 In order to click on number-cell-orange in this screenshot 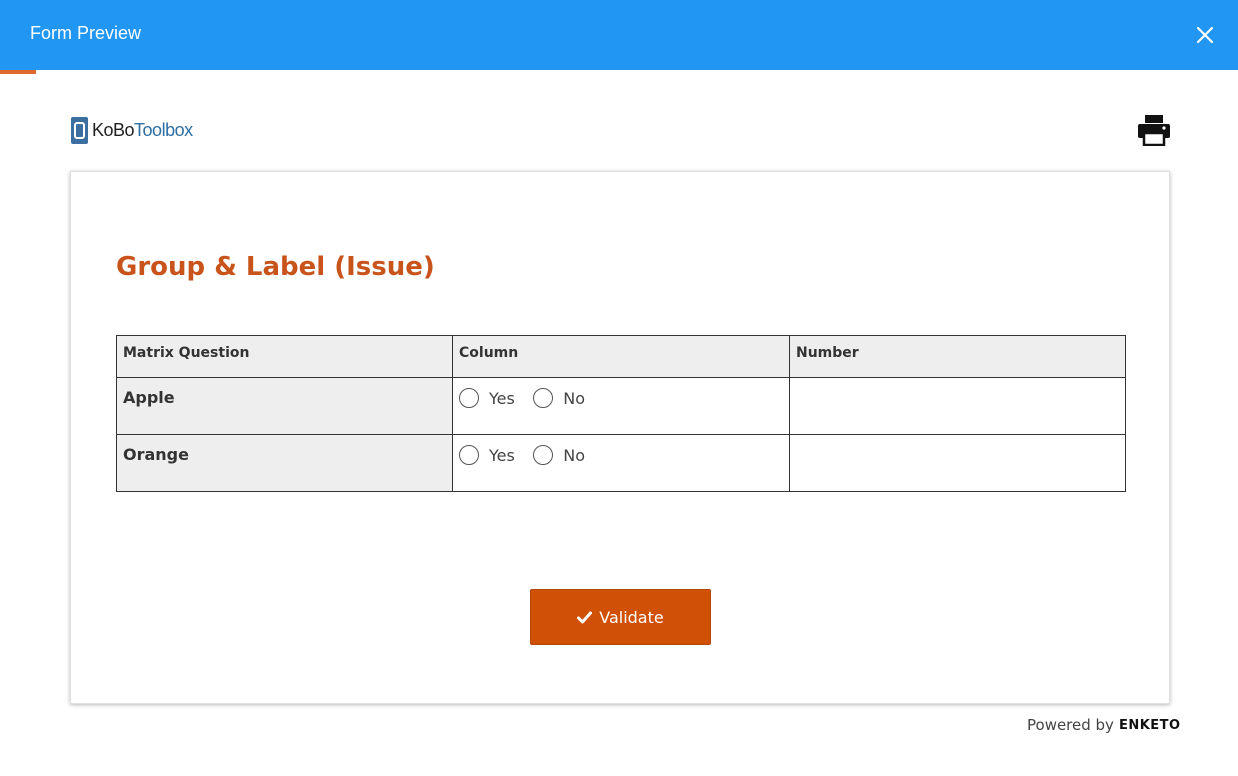, I will do `click(957, 463)`.